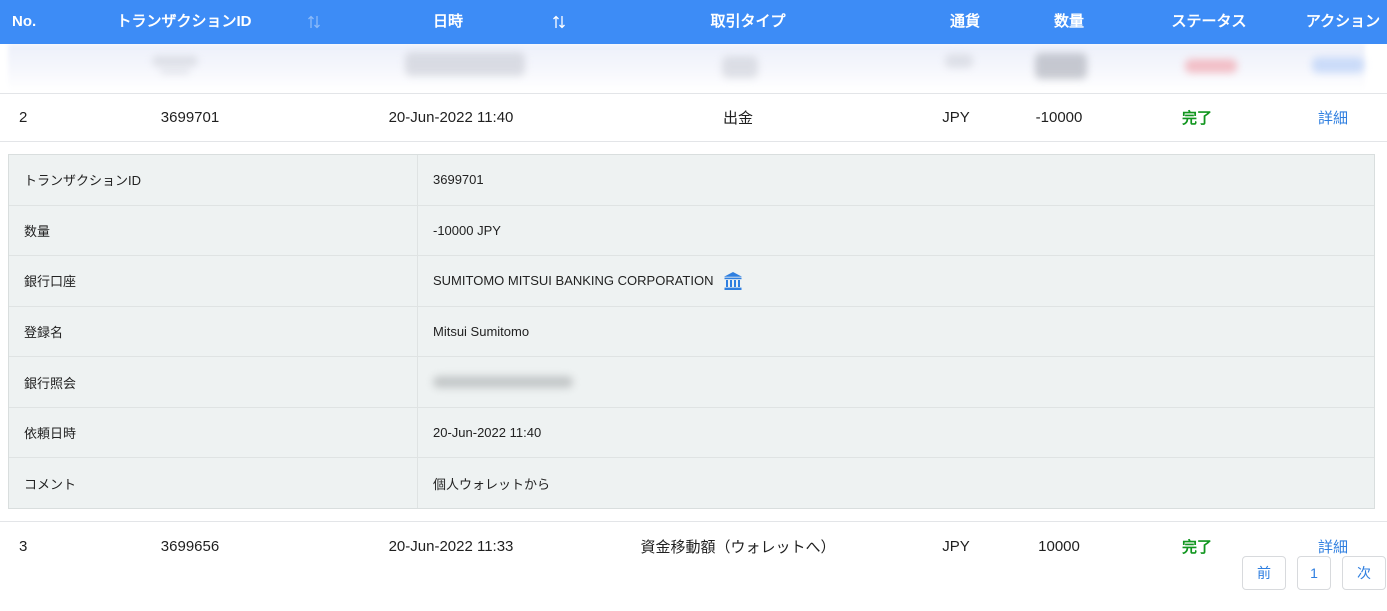  Describe the element at coordinates (733, 281) in the screenshot. I see `bank-icon` at that location.